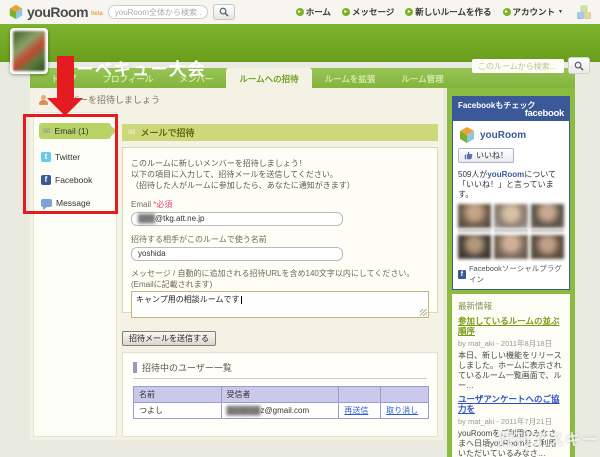 This screenshot has width=600, height=457. Describe the element at coordinates (318, 12) in the screenshot. I see `nav-home-label: ホーム` at that location.